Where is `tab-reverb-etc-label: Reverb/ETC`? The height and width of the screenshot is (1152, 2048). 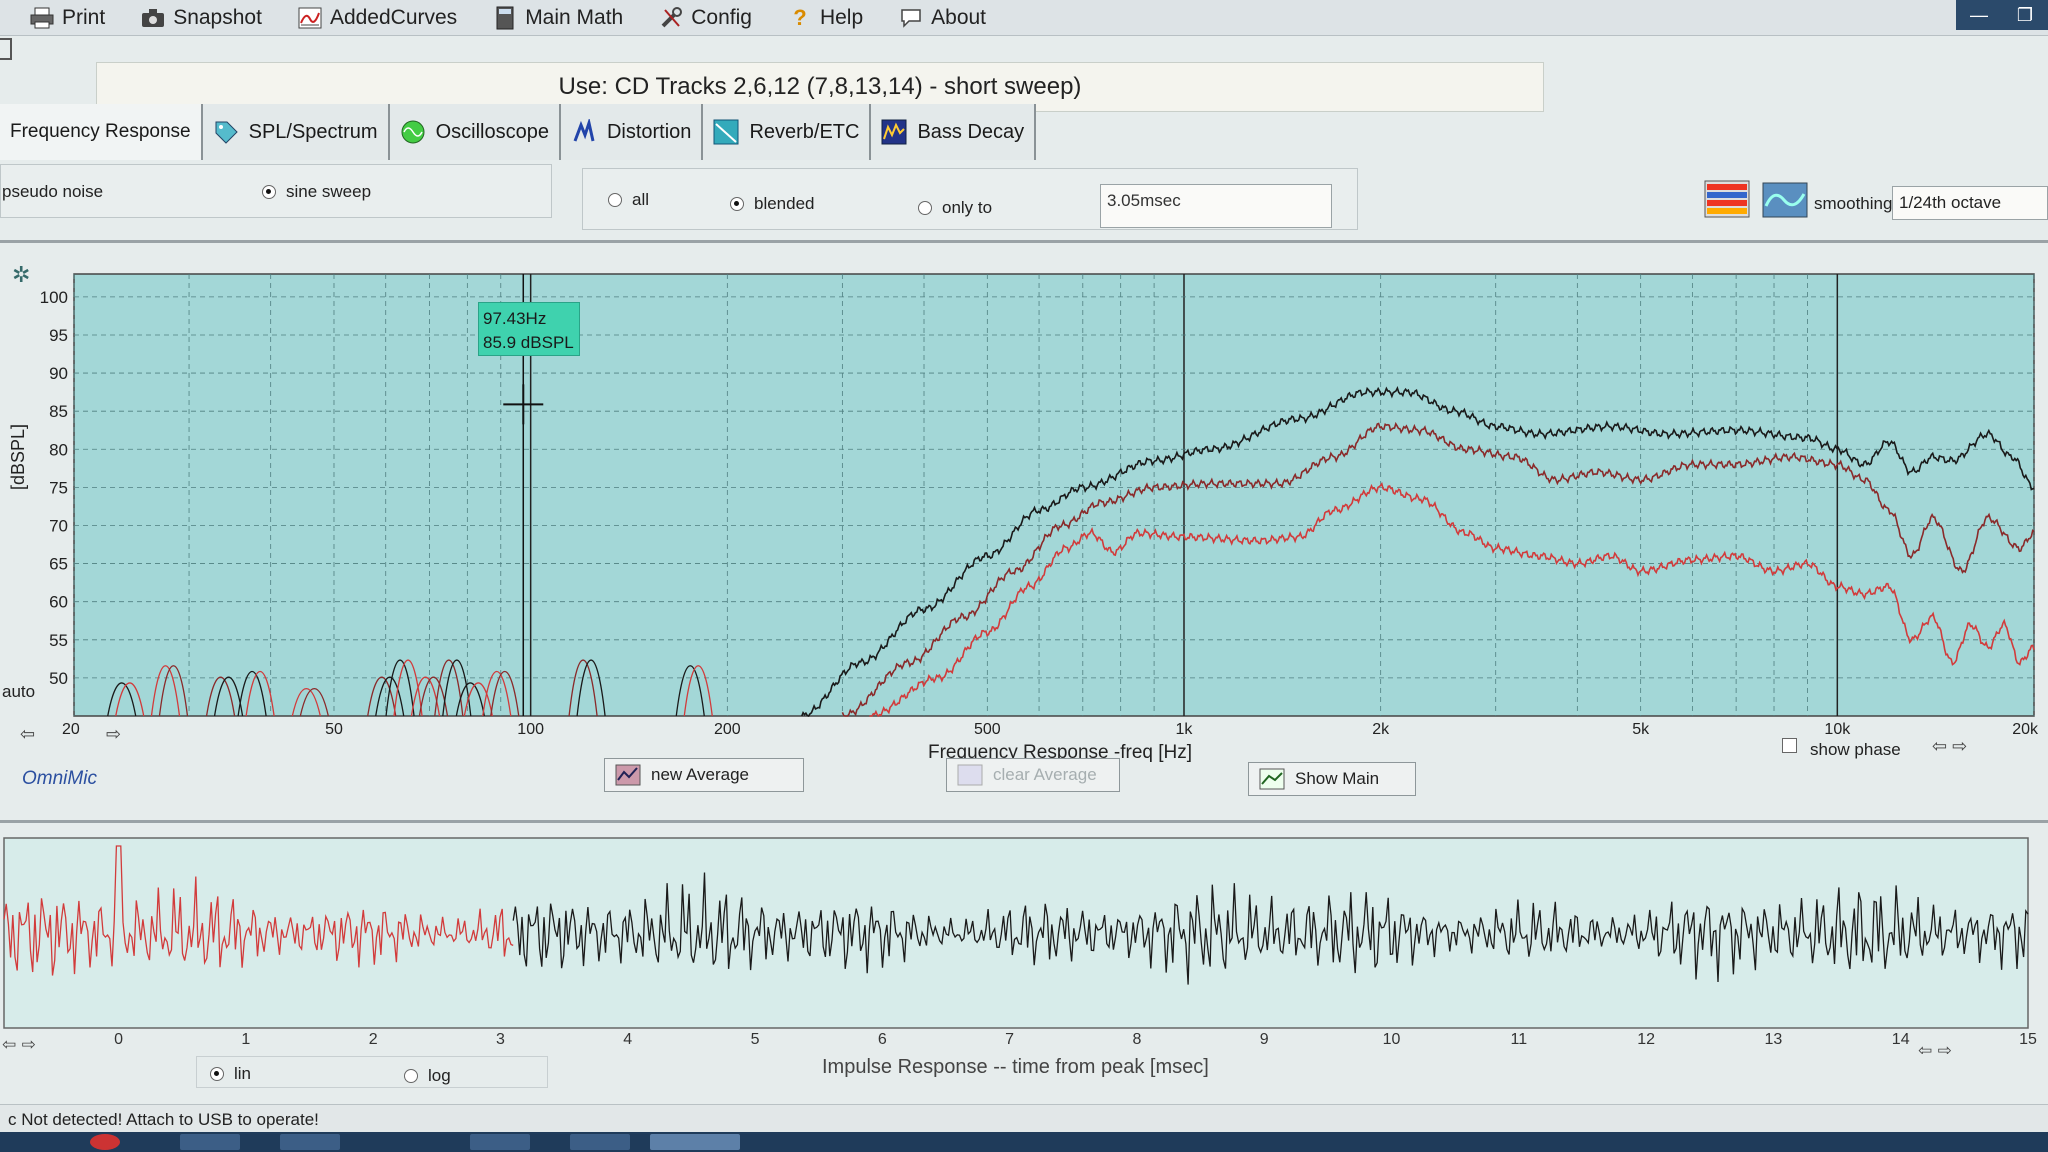
tab-reverb-etc-label: Reverb/ETC is located at coordinates (804, 131).